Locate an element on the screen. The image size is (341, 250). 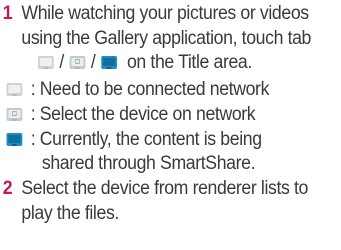
step-2-text-line-2: play the files. is located at coordinates (70, 213).